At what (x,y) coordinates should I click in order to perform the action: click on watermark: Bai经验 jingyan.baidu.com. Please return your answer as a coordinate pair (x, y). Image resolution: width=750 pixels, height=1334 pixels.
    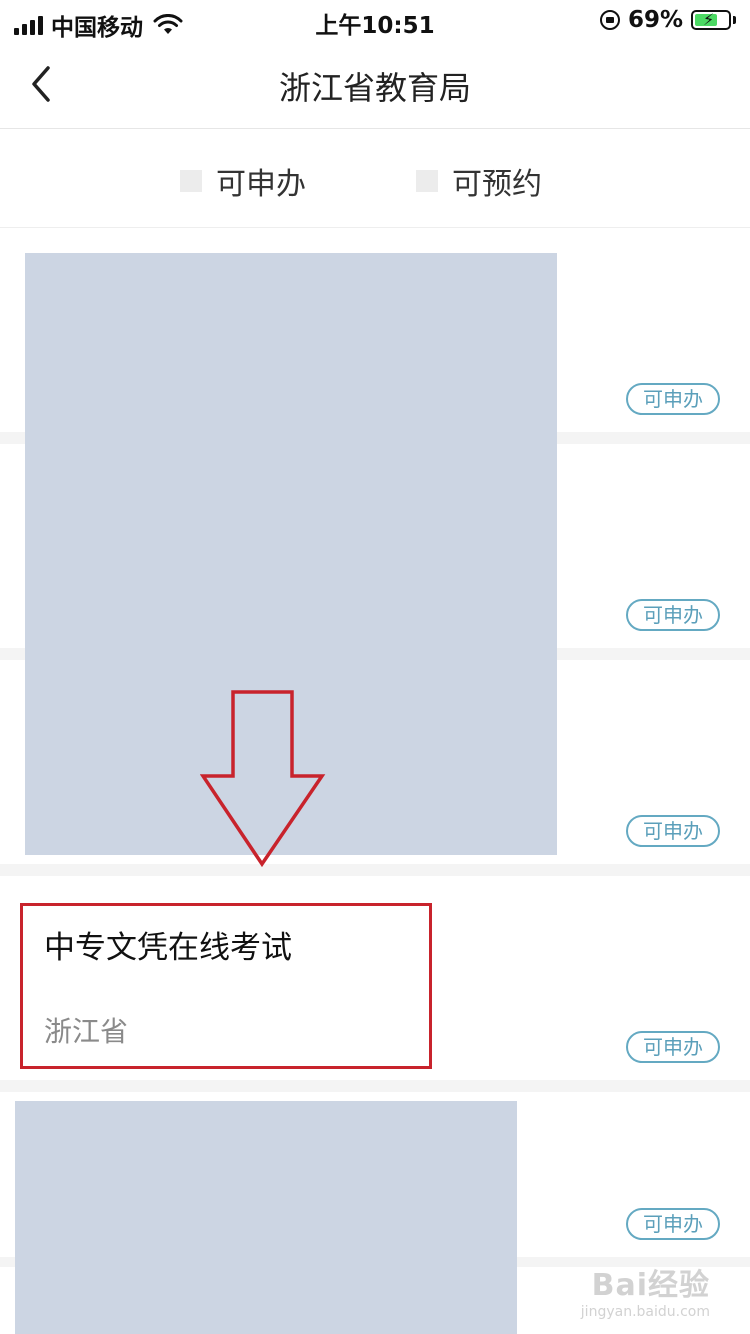
    Looking at the image, I should click on (645, 1290).